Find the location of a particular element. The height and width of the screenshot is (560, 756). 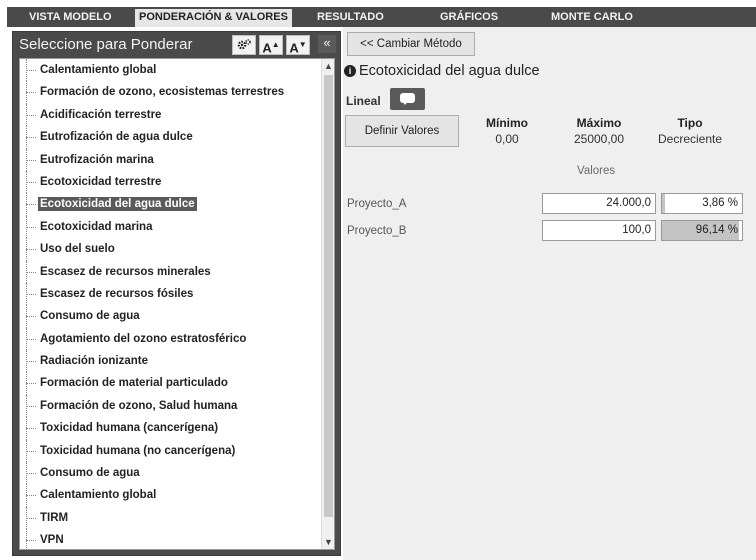

list-item: Escasez de recursos minerales is located at coordinates (170, 271).